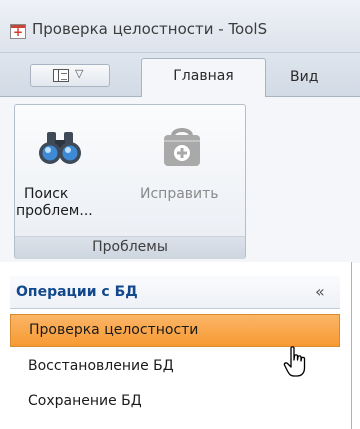 The height and width of the screenshot is (429, 360). What do you see at coordinates (203, 77) in the screenshot?
I see `tab-home: Главная` at bounding box center [203, 77].